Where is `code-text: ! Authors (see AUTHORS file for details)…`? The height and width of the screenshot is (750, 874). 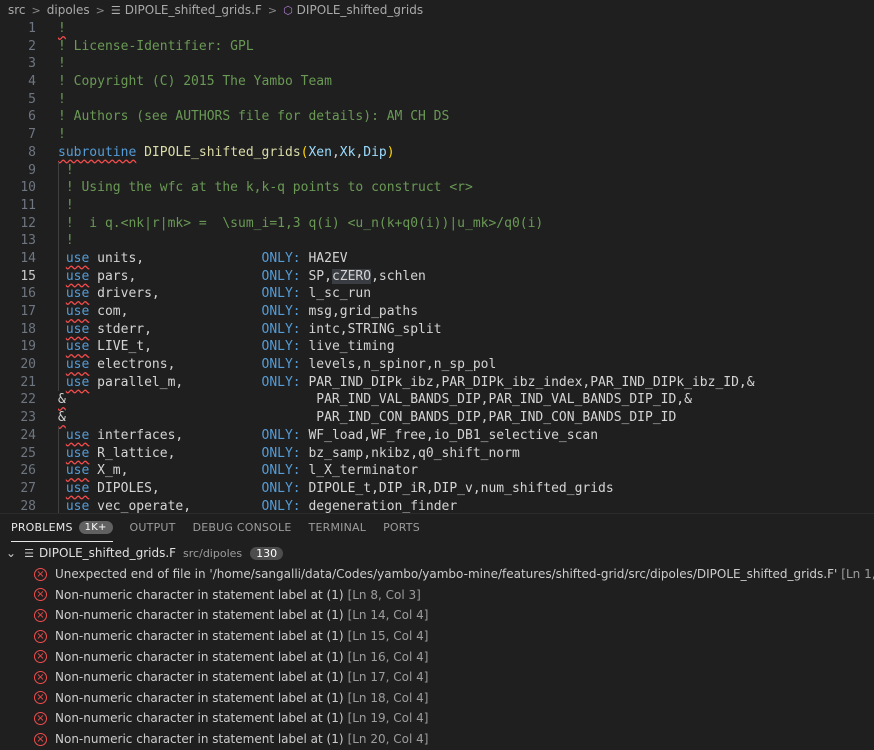
code-text: ! Authors (see AUTHORS file for details)… is located at coordinates (253, 117).